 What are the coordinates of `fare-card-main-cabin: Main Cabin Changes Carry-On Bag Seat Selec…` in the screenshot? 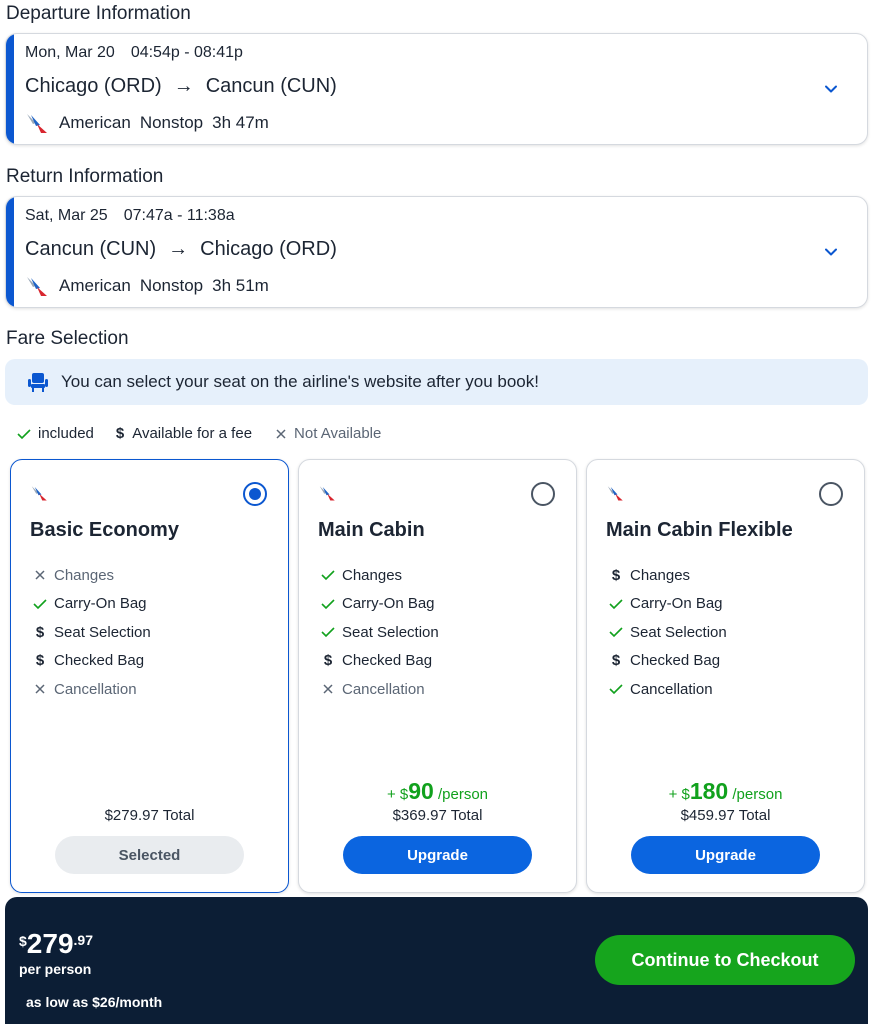 It's located at (437, 676).